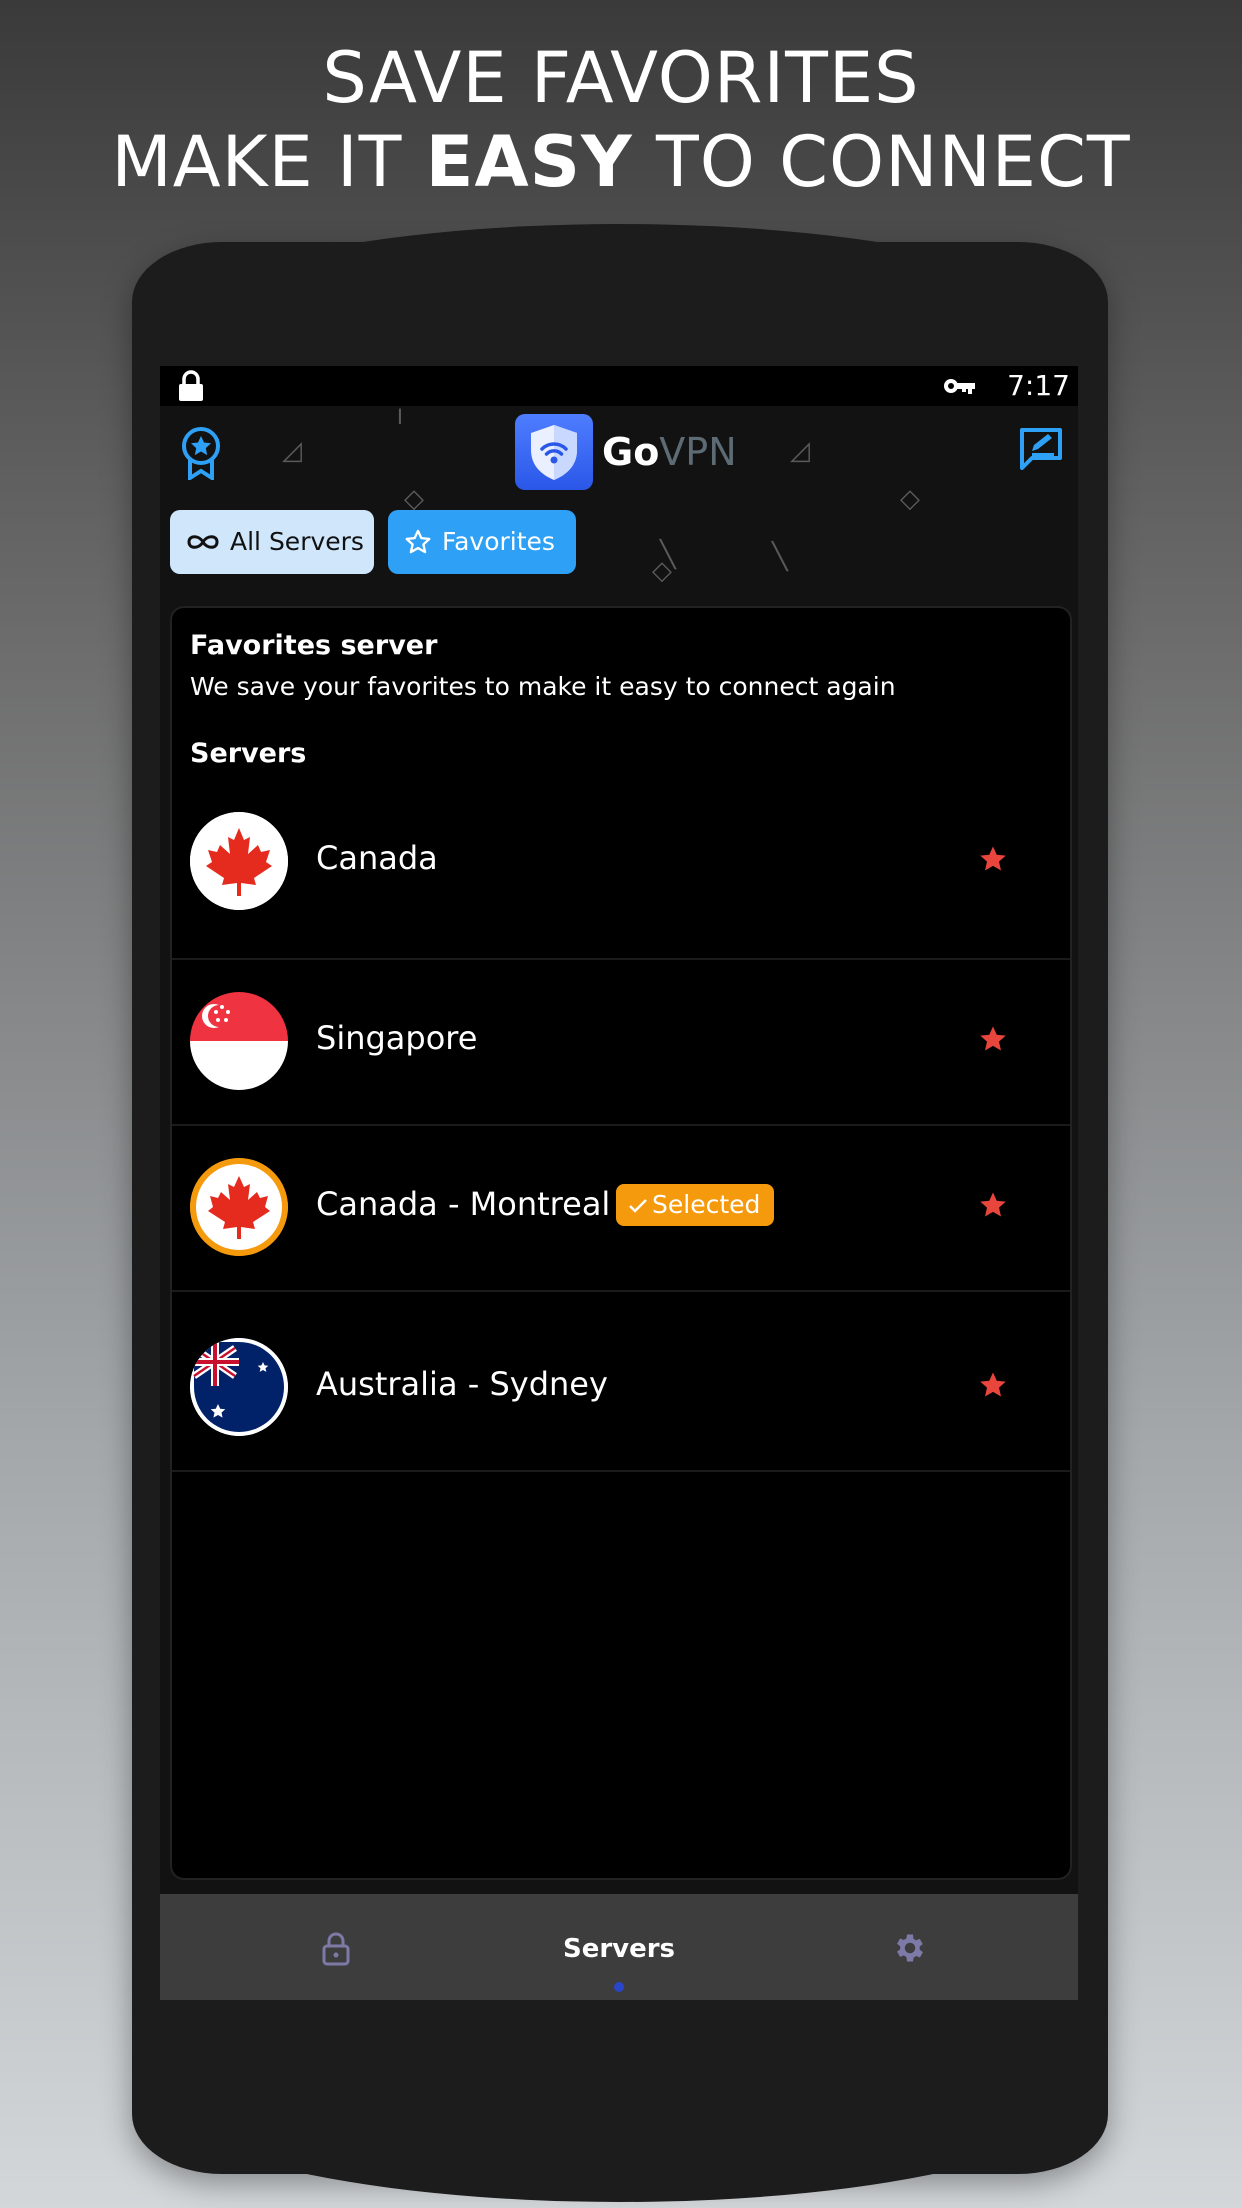  I want to click on tab-favorites-label: Favorites, so click(498, 541).